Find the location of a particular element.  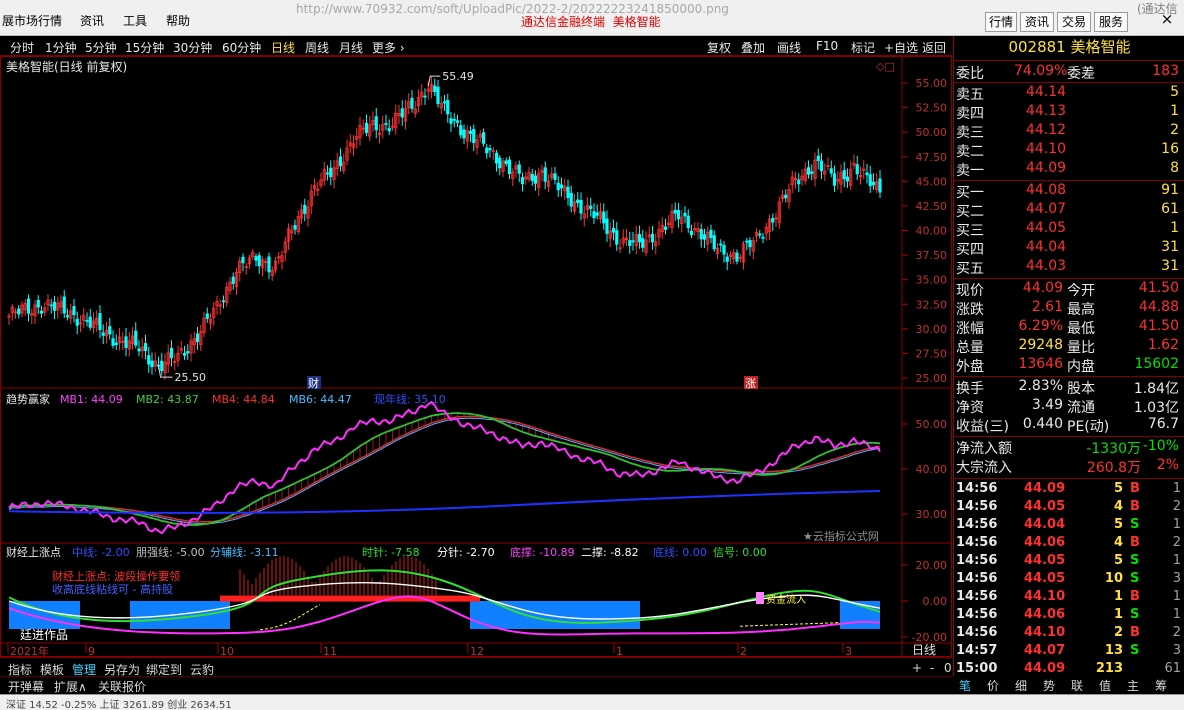

zoom-control: + is located at coordinates (917, 668).